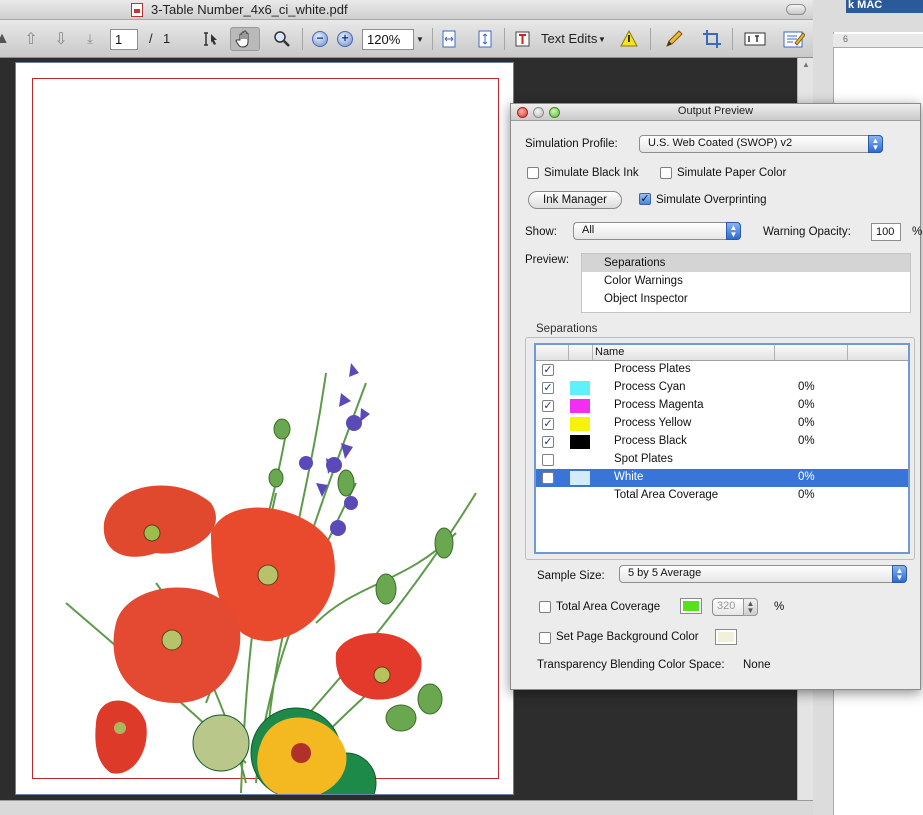 This screenshot has height=815, width=923. What do you see at coordinates (406, 807) in the screenshot?
I see `horizontal-scrollbar` at bounding box center [406, 807].